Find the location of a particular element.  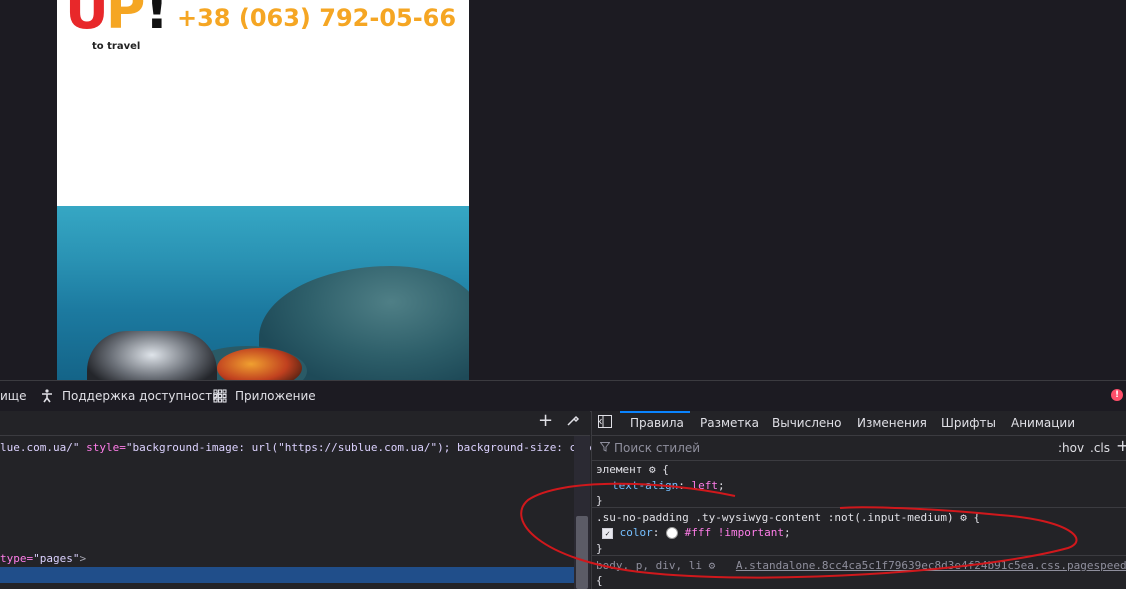

markup-toolbar: + is located at coordinates (295, 423).